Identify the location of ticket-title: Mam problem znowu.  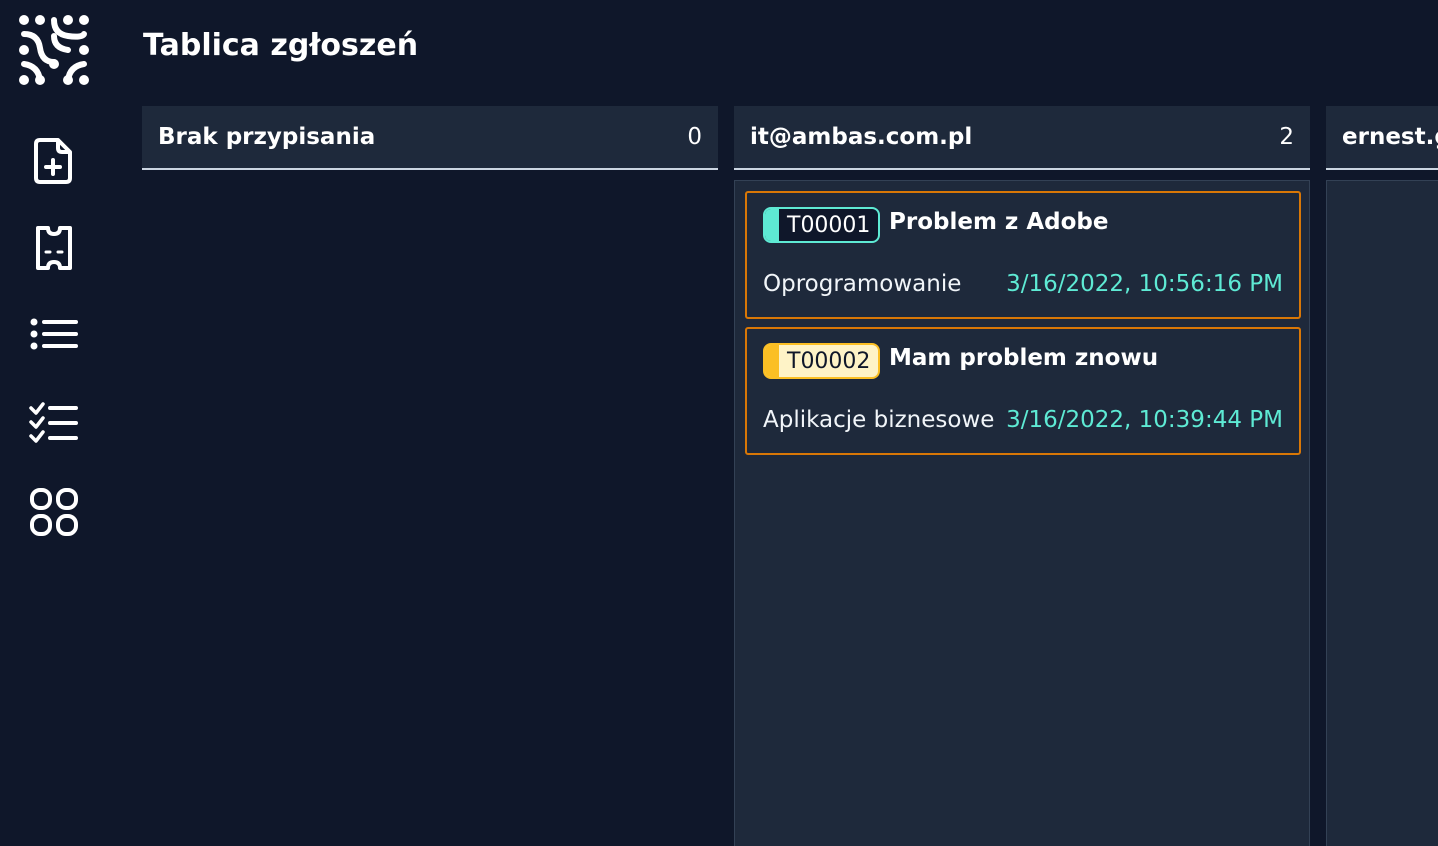
(1024, 358).